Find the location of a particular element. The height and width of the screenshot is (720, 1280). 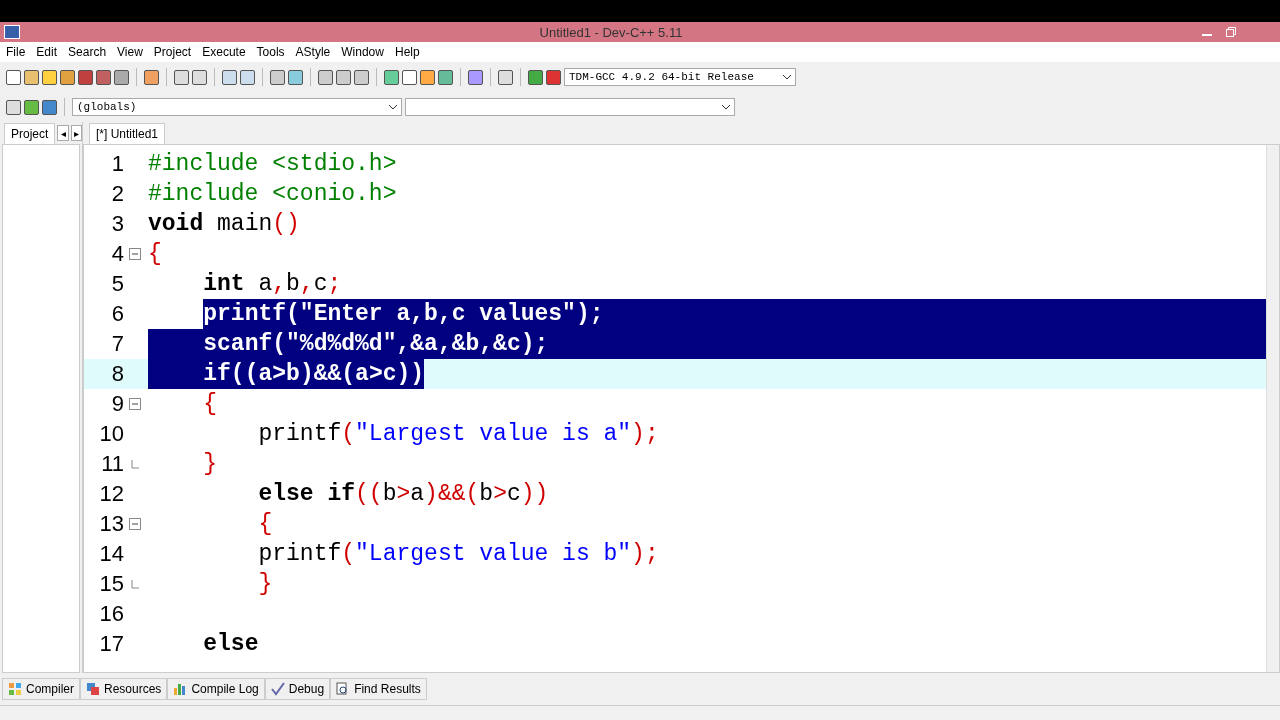

code-line: #include <stdio.h> is located at coordinates (272, 164).